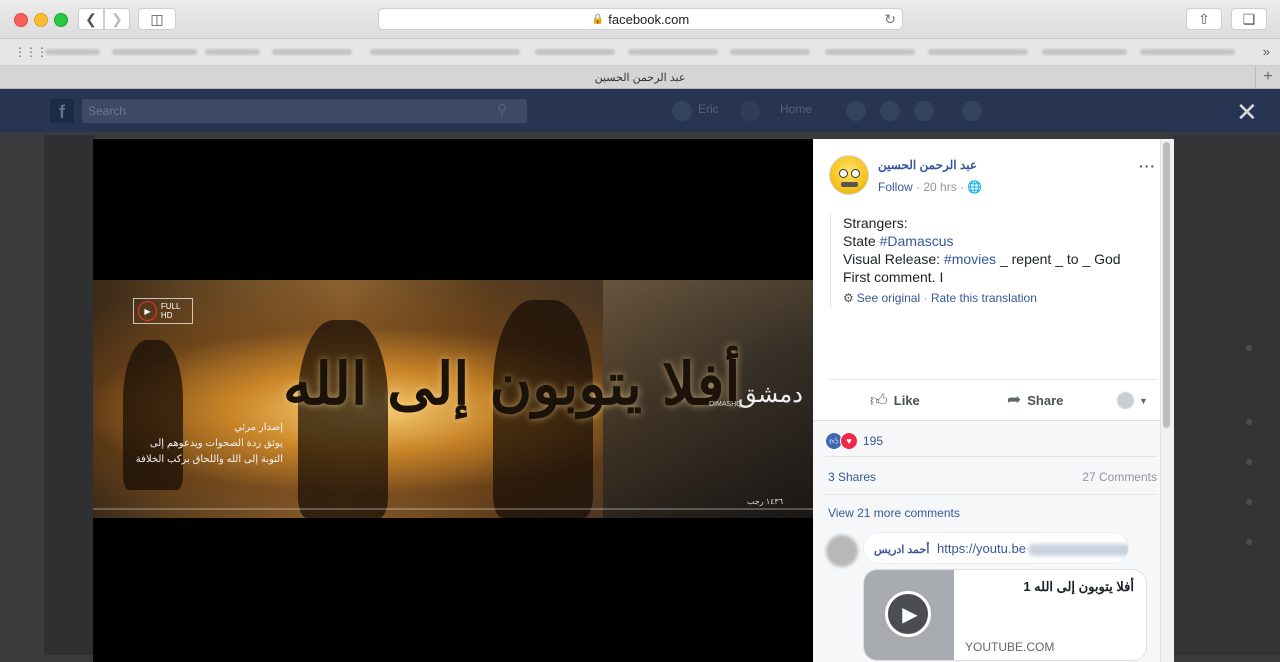 This screenshot has height=662, width=1280. I want to click on hd-badge: ▶ FULL HD, so click(163, 311).